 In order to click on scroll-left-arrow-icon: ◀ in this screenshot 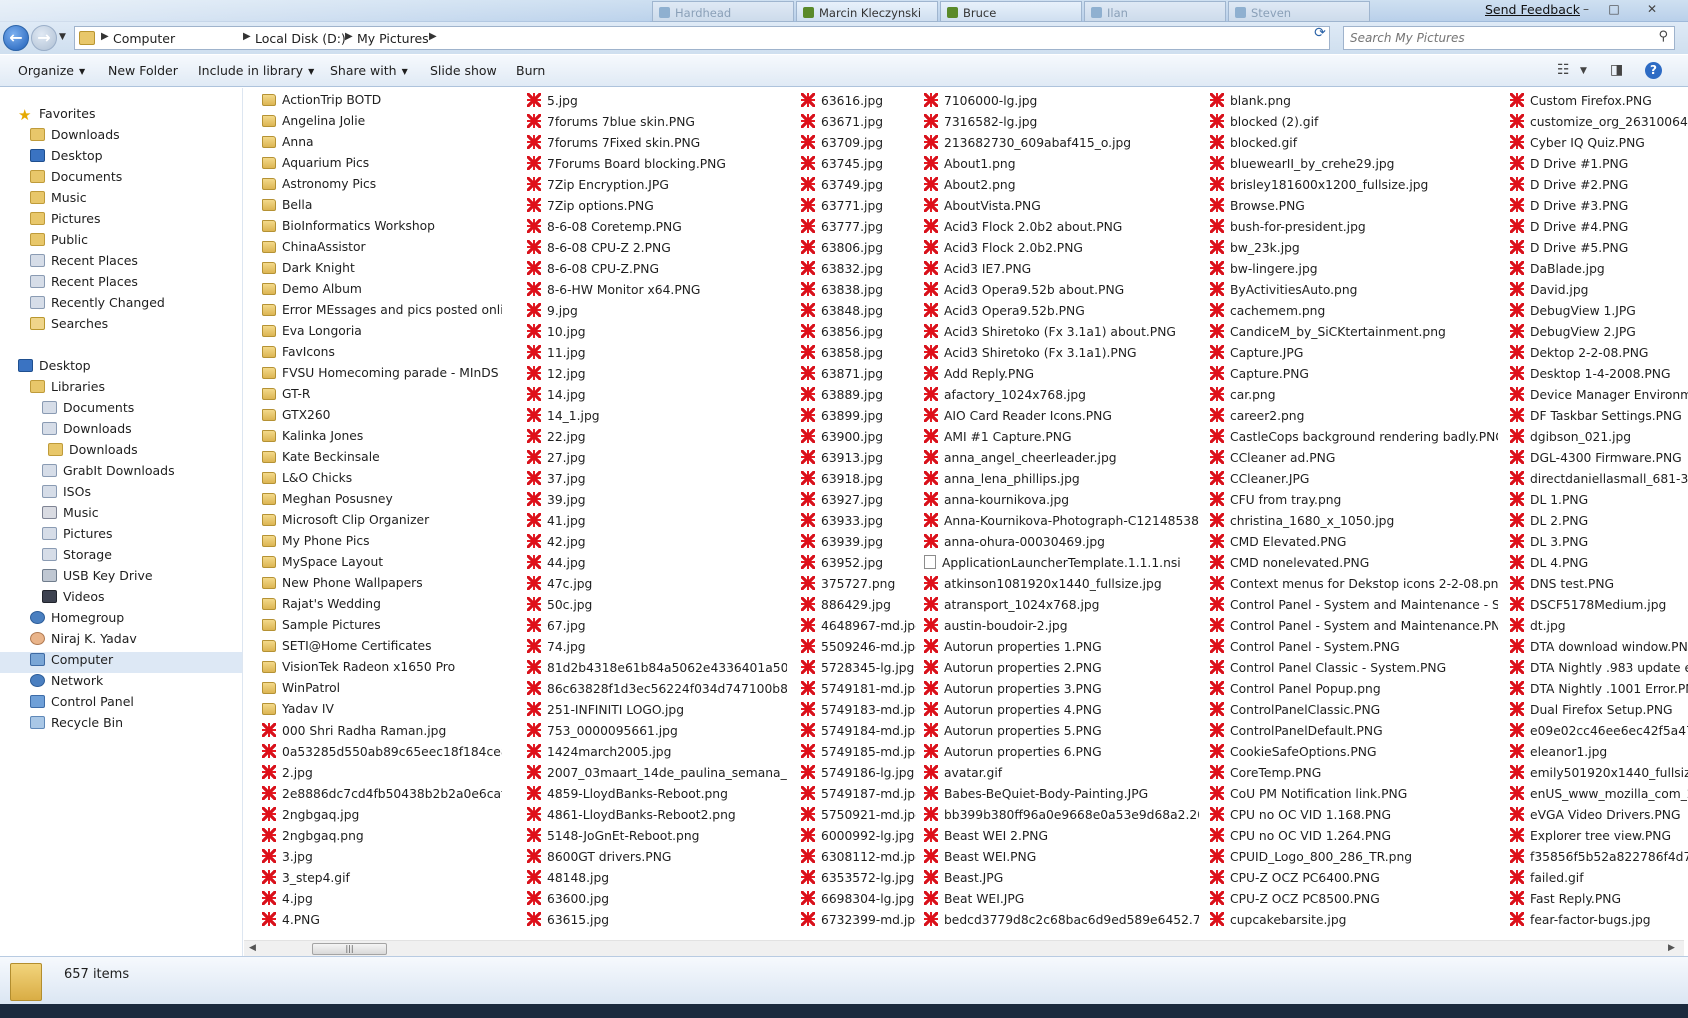, I will do `click(252, 948)`.